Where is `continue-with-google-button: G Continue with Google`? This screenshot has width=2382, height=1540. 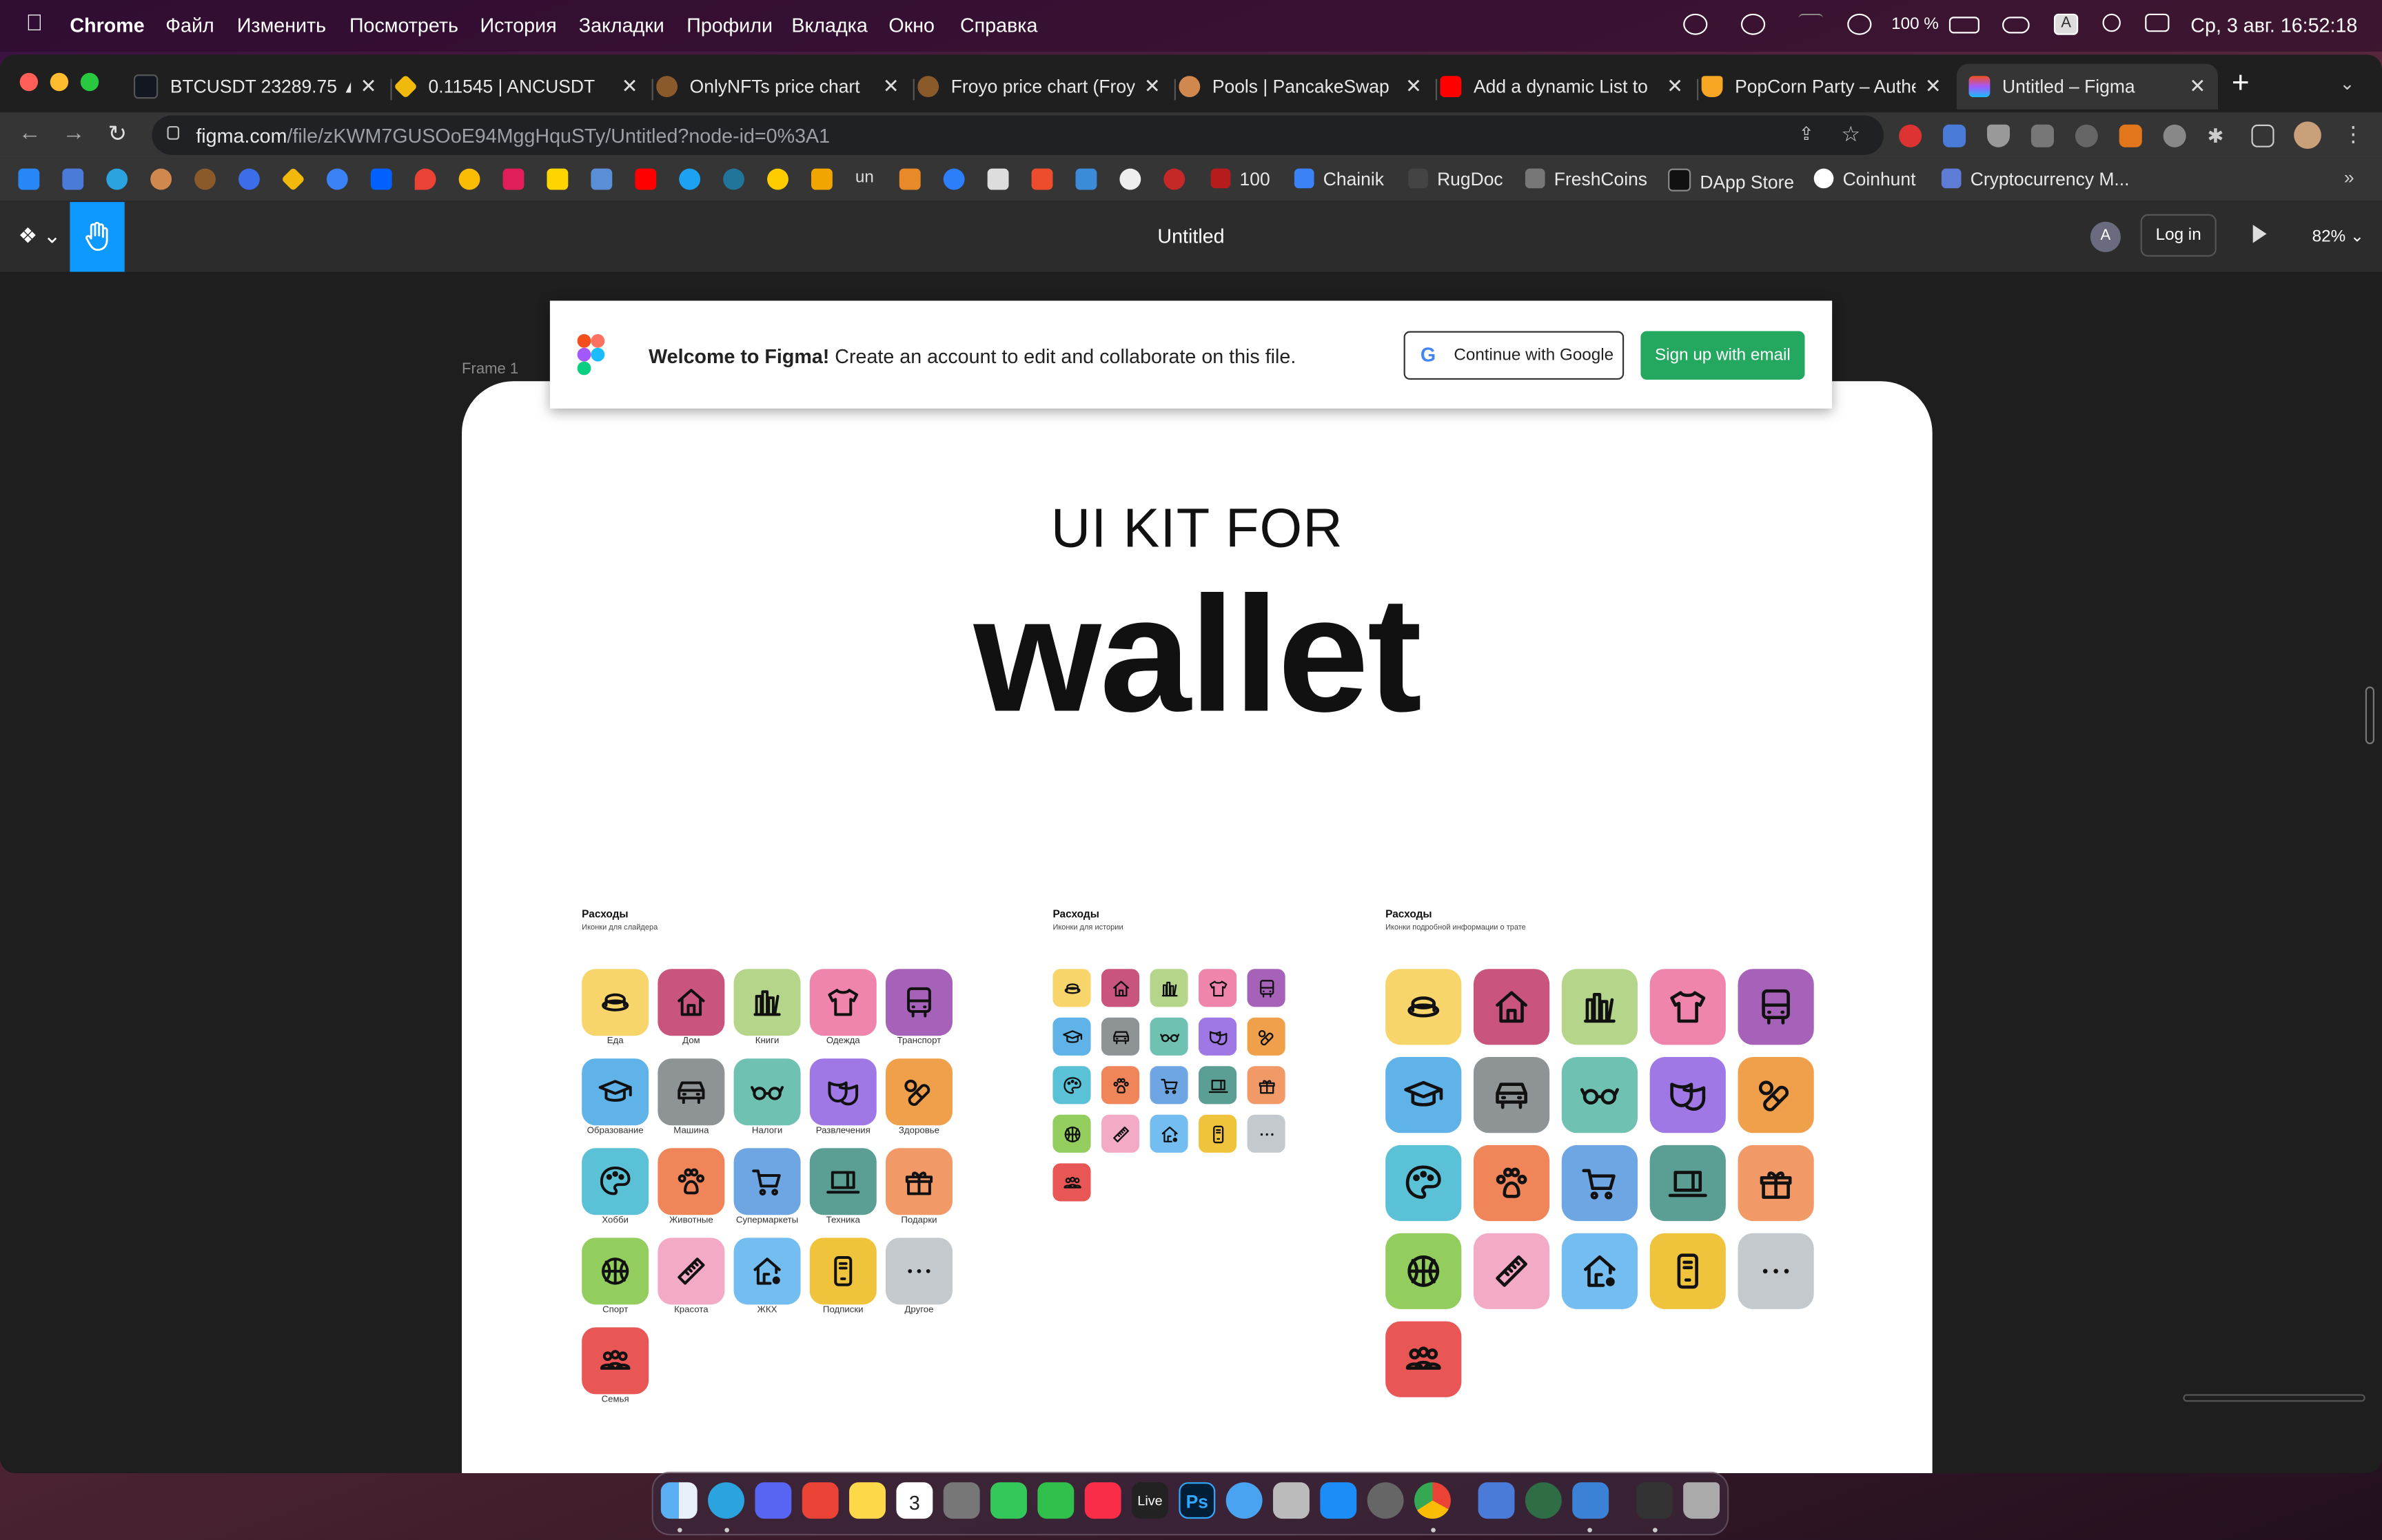 continue-with-google-button: G Continue with Google is located at coordinates (1514, 355).